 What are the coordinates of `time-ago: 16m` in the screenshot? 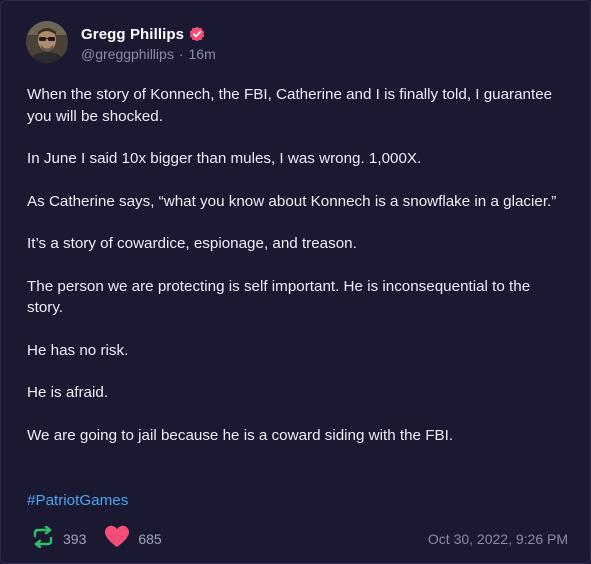 It's located at (202, 54).